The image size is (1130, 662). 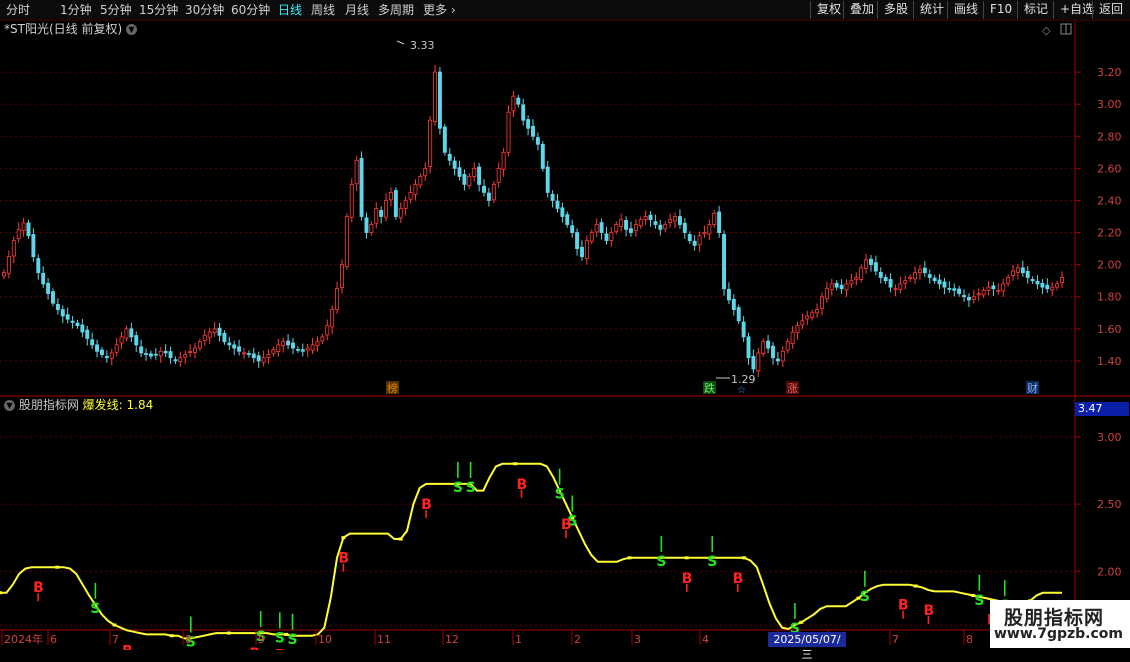 What do you see at coordinates (1046, 30) in the screenshot?
I see `diamond-icon: ◇` at bounding box center [1046, 30].